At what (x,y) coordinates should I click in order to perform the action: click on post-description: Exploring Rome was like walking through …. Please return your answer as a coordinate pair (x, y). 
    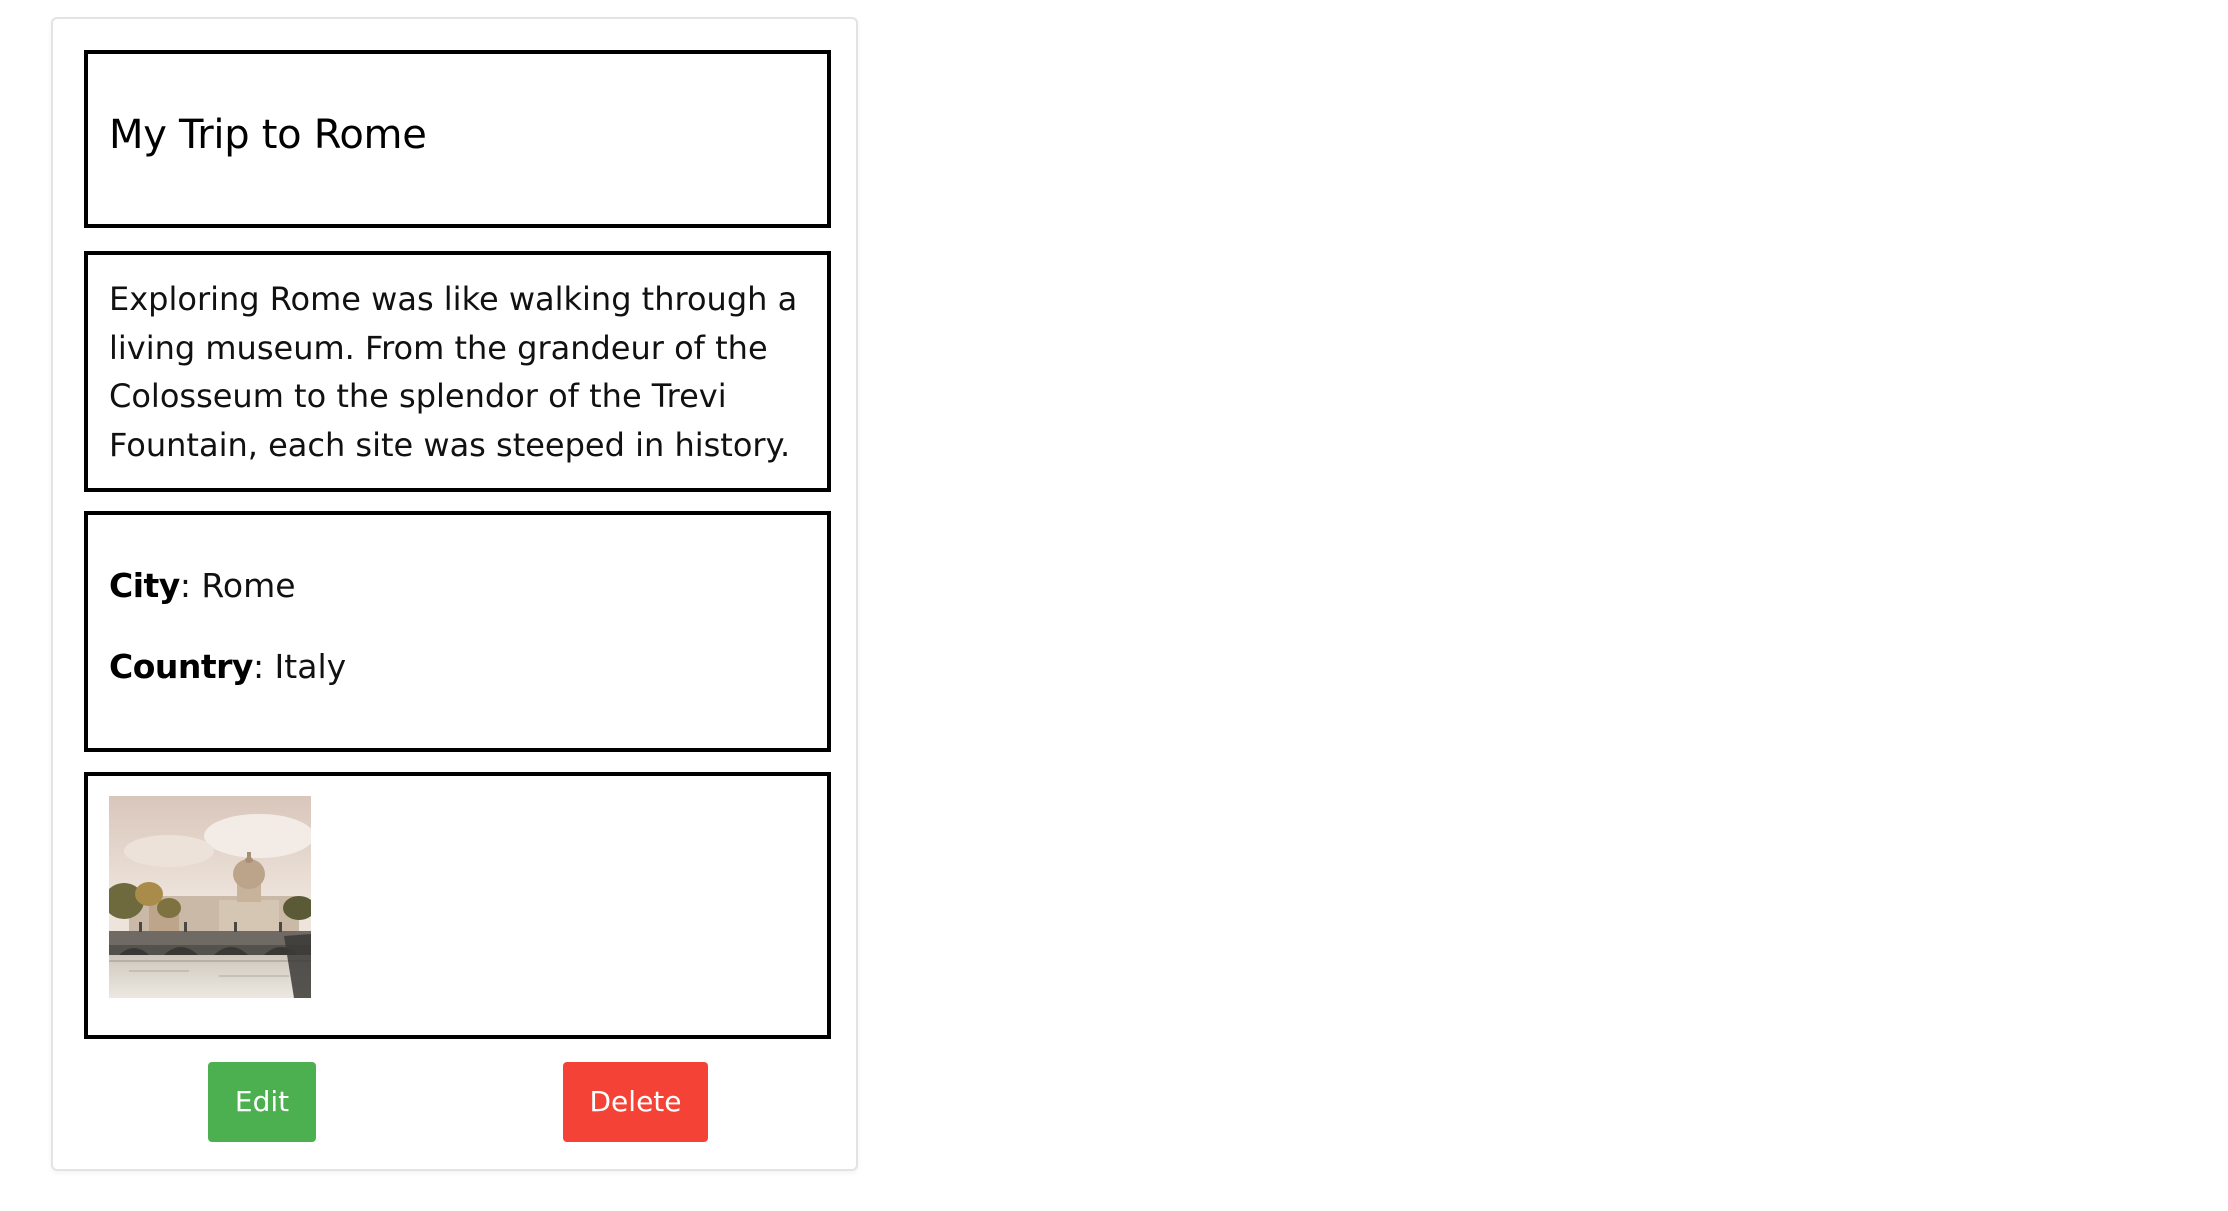
    Looking at the image, I should click on (453, 372).